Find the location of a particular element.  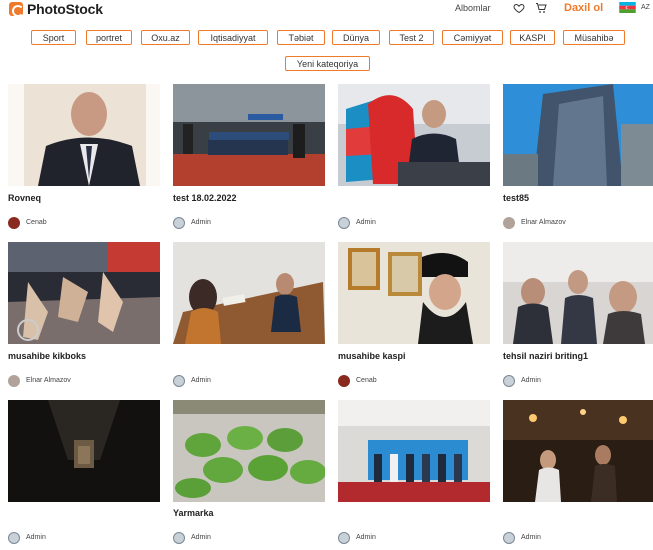

category-button: Təbiət is located at coordinates (301, 37).